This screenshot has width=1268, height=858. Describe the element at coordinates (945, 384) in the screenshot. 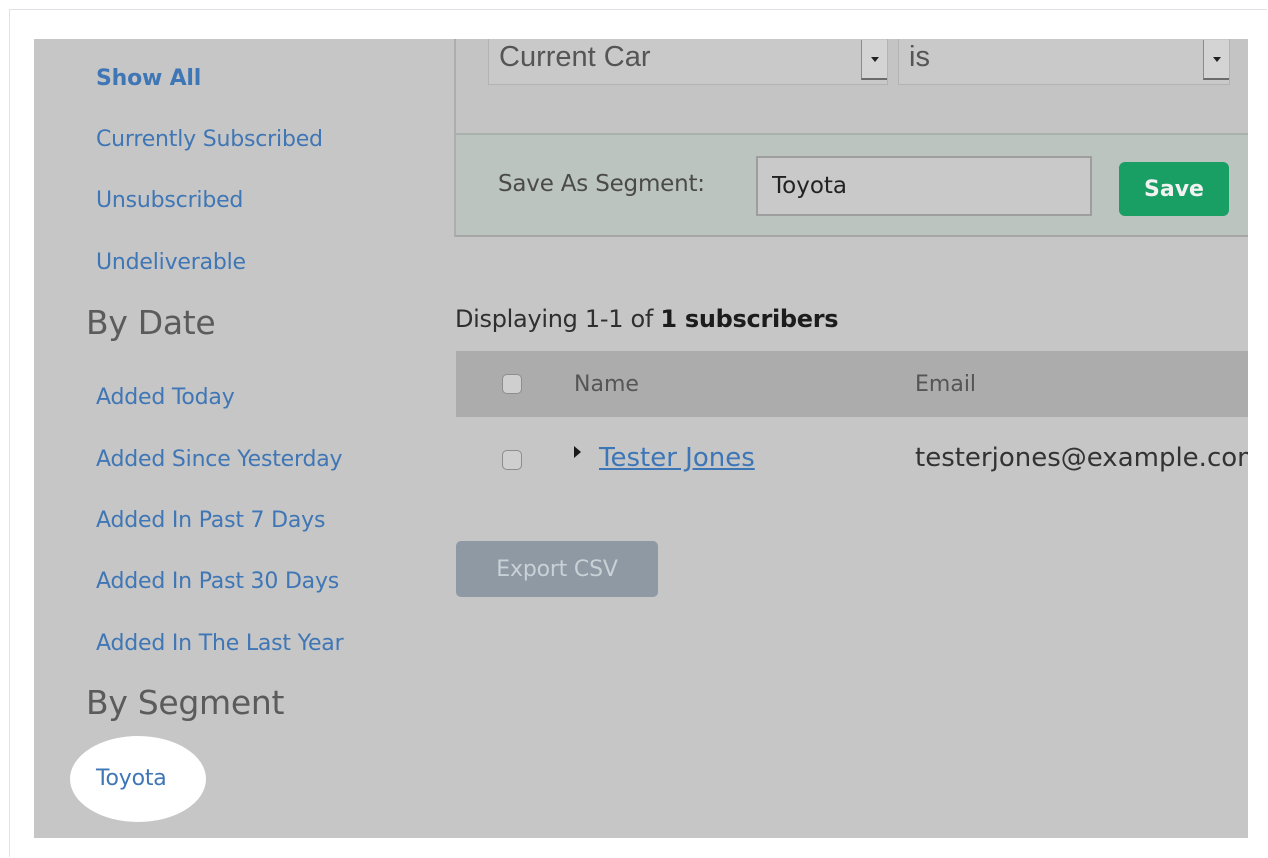

I see `column-header-email: Email` at that location.